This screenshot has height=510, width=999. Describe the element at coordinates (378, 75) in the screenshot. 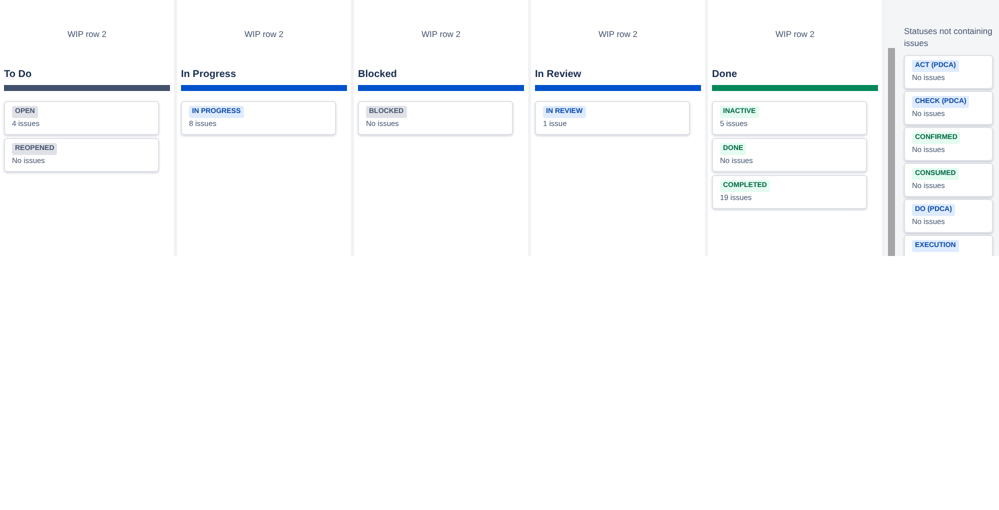

I see `column-title: Blocked` at that location.